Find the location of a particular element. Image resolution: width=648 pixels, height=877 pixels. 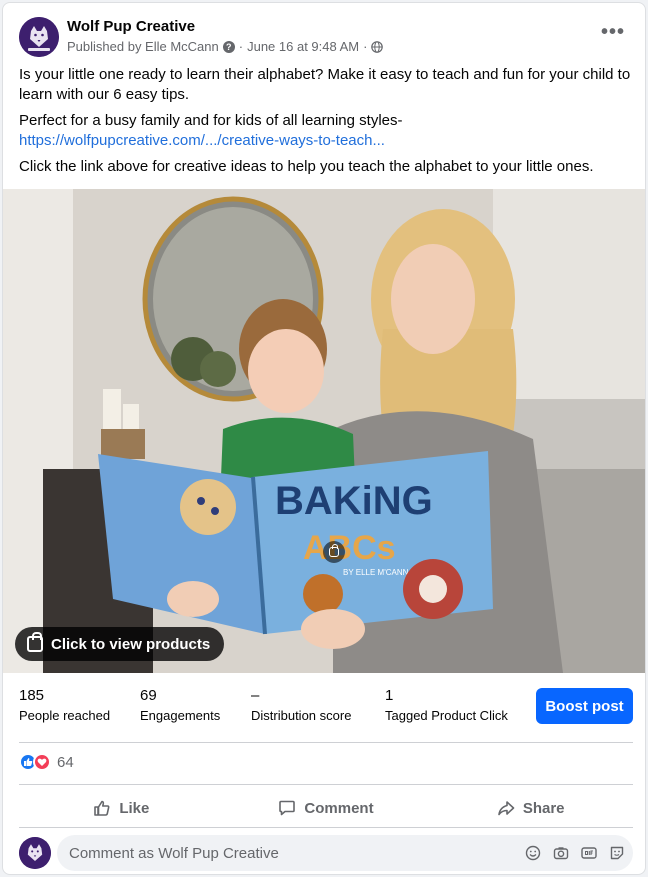

gif-icon is located at coordinates (589, 853).